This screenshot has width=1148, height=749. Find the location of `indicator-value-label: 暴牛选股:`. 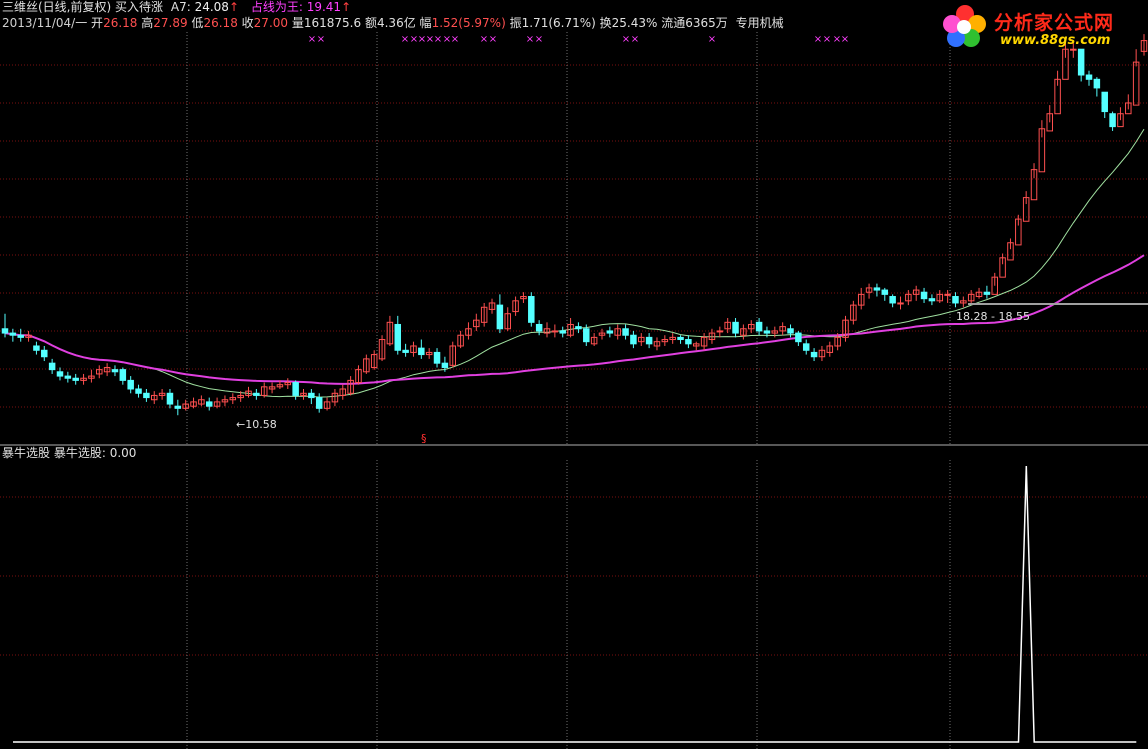

indicator-value-label: 暴牛选股: is located at coordinates (79, 453).